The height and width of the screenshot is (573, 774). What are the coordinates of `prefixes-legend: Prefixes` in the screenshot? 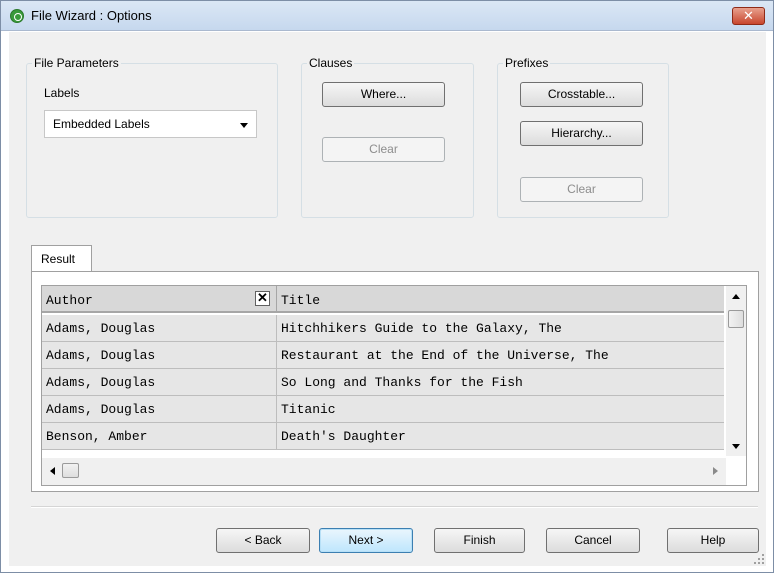 It's located at (527, 63).